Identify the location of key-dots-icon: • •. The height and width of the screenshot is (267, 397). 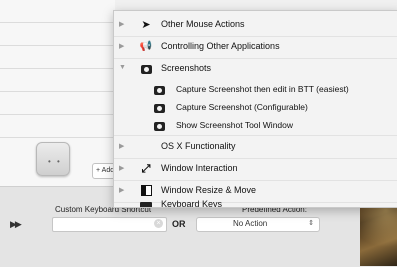
(55, 161).